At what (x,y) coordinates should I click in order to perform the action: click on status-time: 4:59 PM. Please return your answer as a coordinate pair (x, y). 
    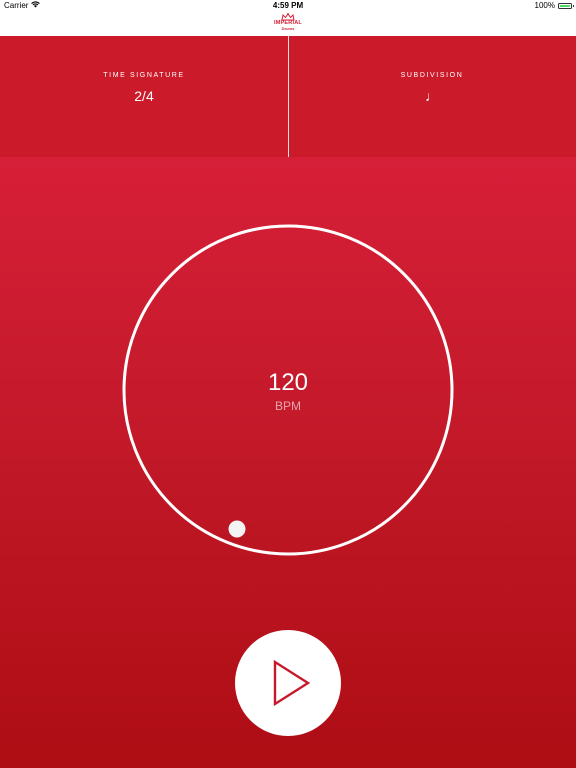
    Looking at the image, I should click on (288, 5).